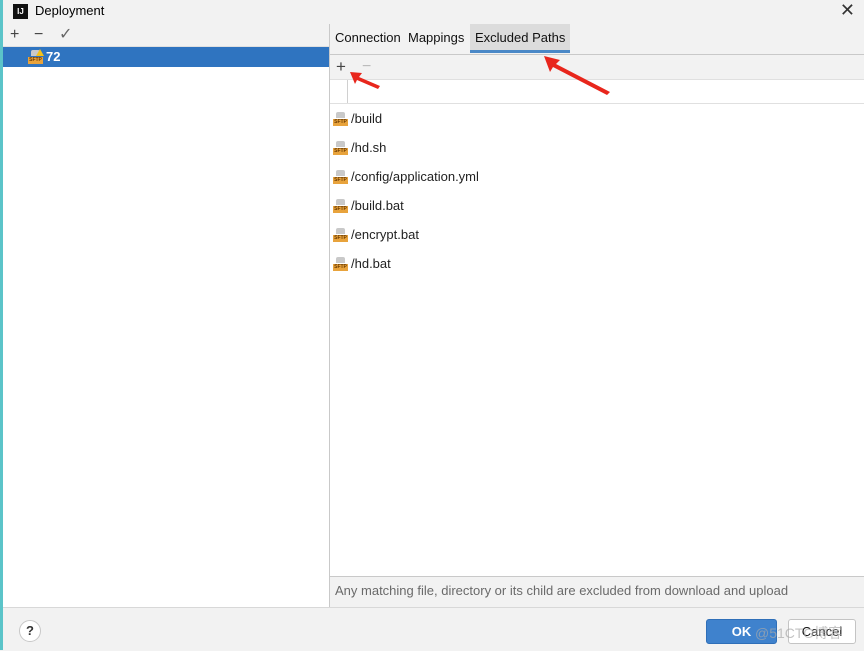  I want to click on list-item: SFTP /hd.sh, so click(597, 148).